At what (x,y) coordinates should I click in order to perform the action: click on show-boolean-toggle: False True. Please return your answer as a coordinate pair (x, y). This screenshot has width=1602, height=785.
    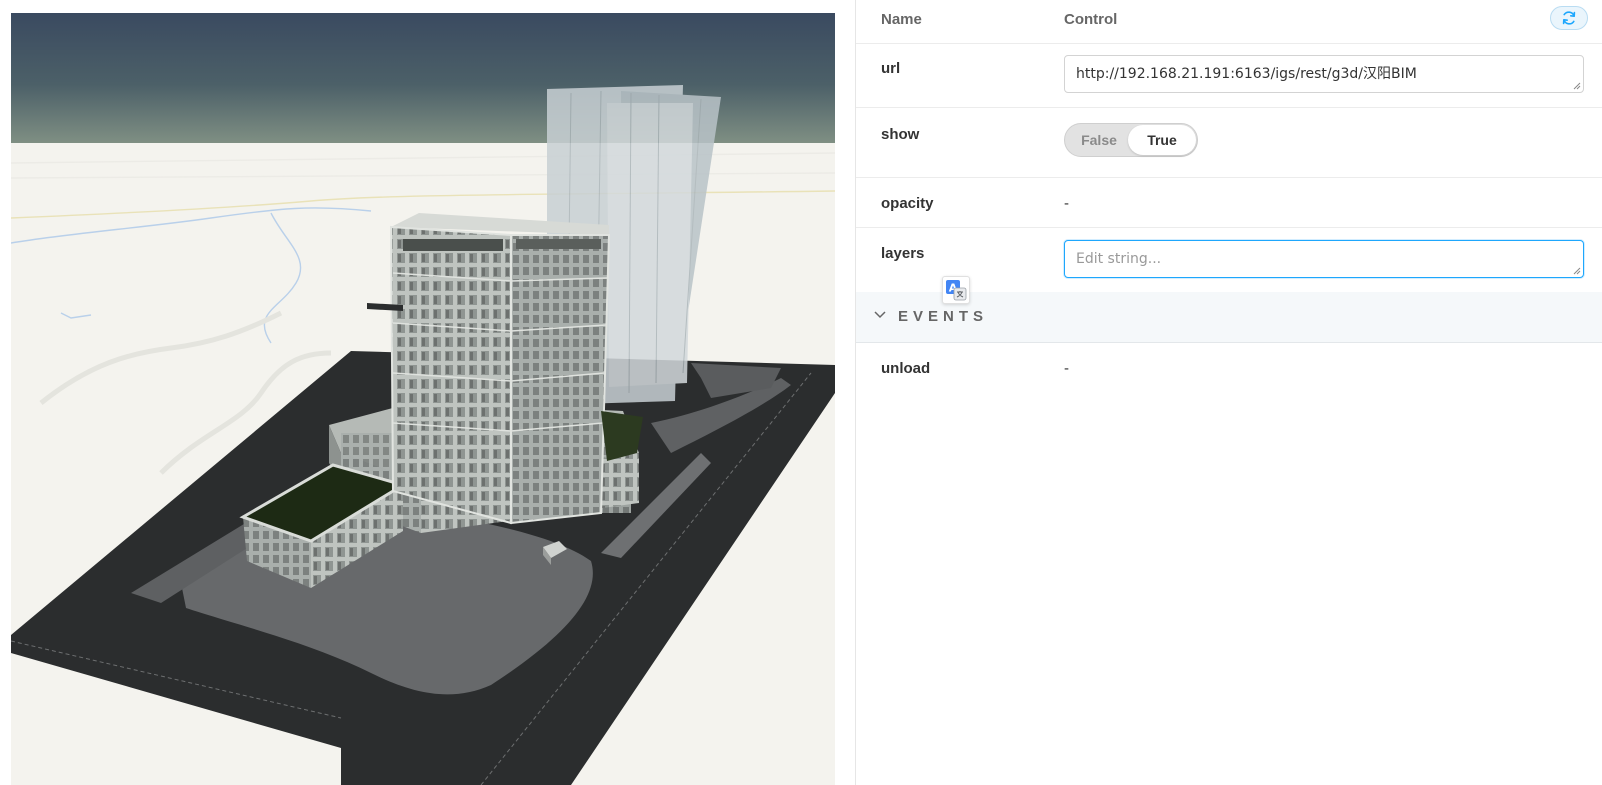
    Looking at the image, I should click on (1131, 140).